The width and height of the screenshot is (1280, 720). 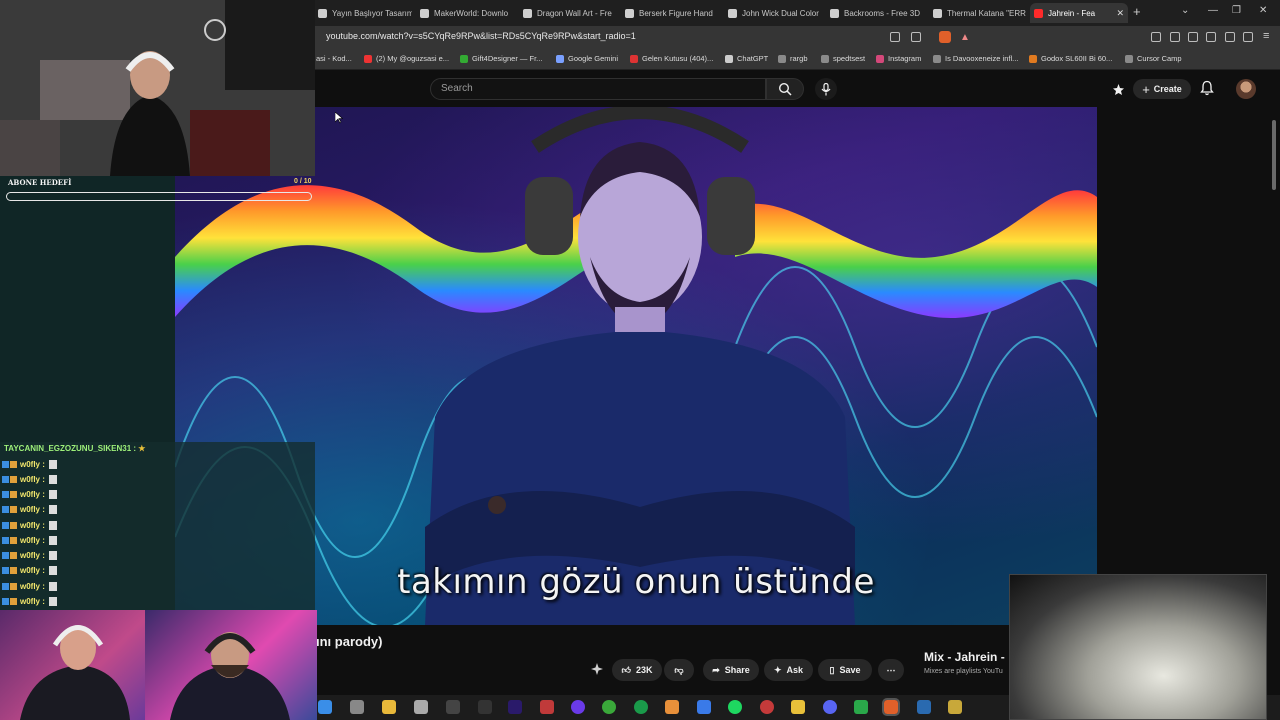 What do you see at coordinates (773, 13) in the screenshot?
I see `tab: John Wick Dual Color` at bounding box center [773, 13].